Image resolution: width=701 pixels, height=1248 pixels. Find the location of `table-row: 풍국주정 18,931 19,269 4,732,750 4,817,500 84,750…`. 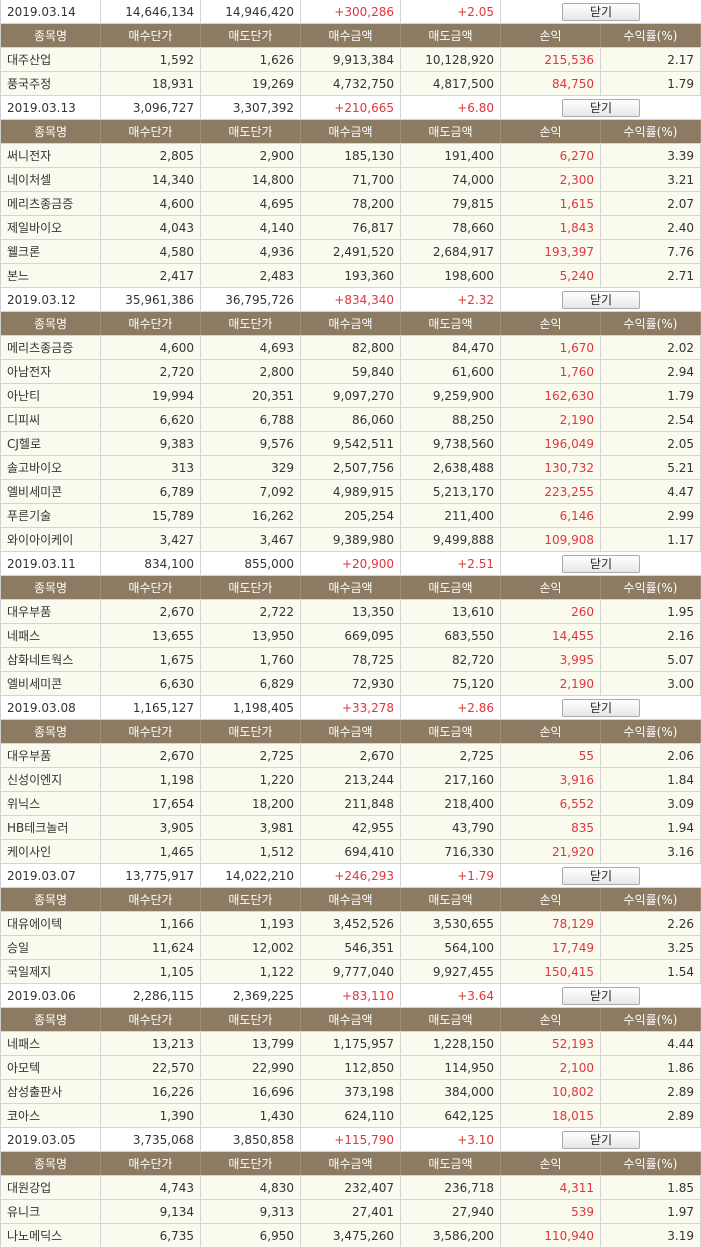

table-row: 풍국주정 18,931 19,269 4,732,750 4,817,500 84,750… is located at coordinates (351, 84).